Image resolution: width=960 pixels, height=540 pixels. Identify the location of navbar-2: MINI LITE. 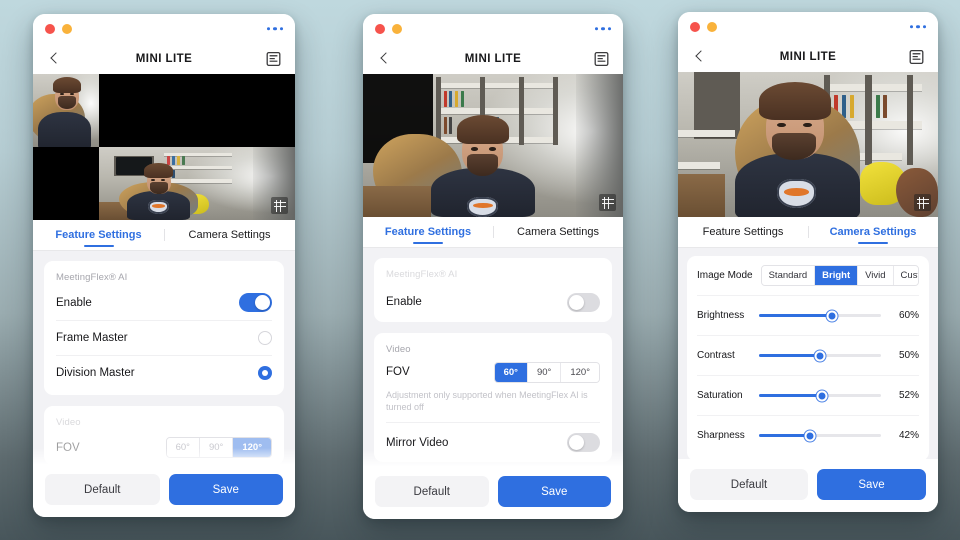
(493, 58).